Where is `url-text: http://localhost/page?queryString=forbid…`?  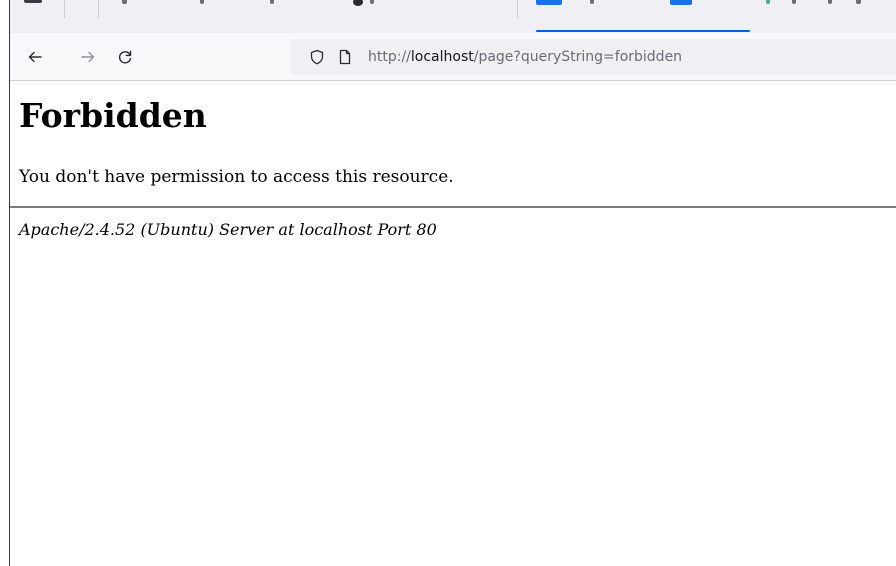
url-text: http://localhost/page?queryString=forbid… is located at coordinates (525, 57).